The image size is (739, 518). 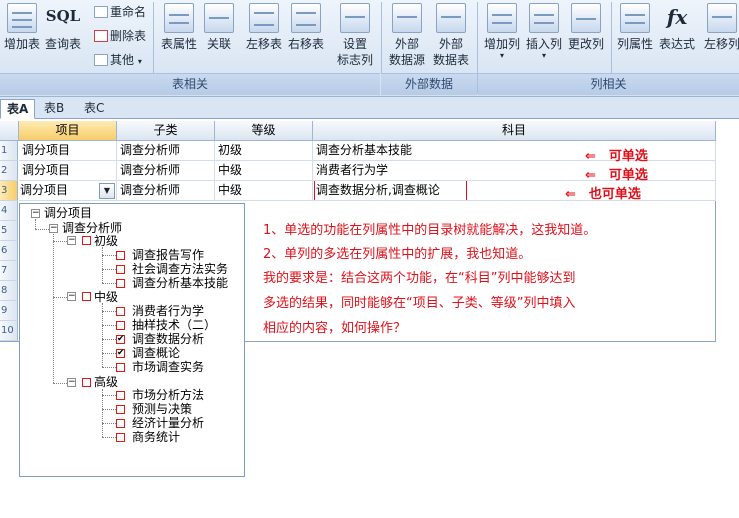 What do you see at coordinates (9, 271) in the screenshot?
I see `row-number: 7` at bounding box center [9, 271].